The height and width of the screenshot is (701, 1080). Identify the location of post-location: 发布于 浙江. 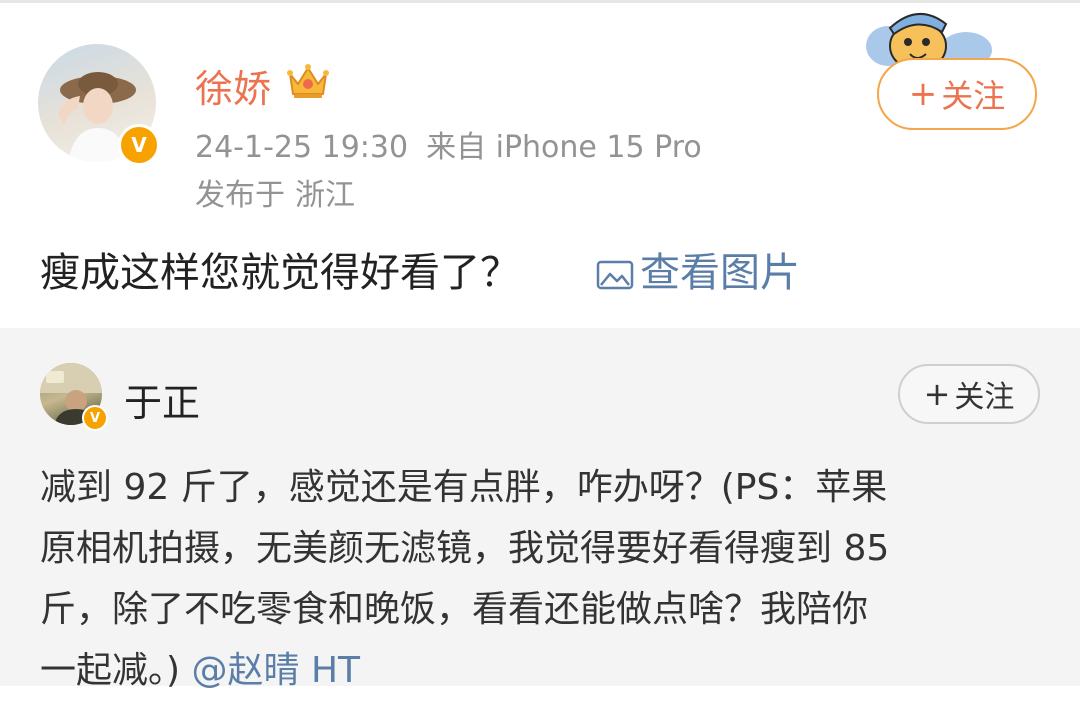
(275, 192).